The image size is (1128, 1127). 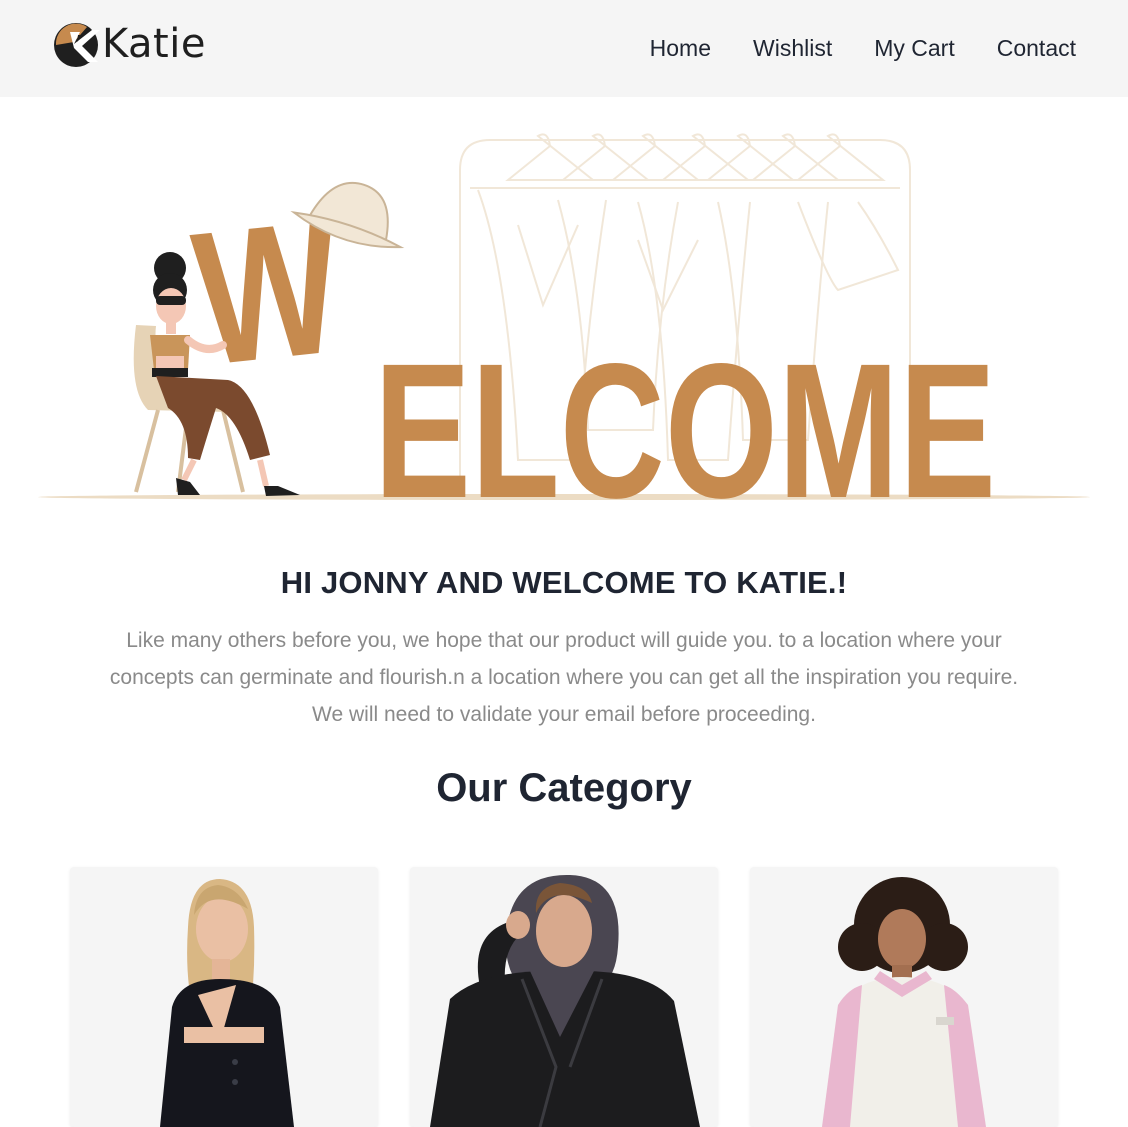 I want to click on woman-varsity-jacket-photo, so click(x=904, y=1002).